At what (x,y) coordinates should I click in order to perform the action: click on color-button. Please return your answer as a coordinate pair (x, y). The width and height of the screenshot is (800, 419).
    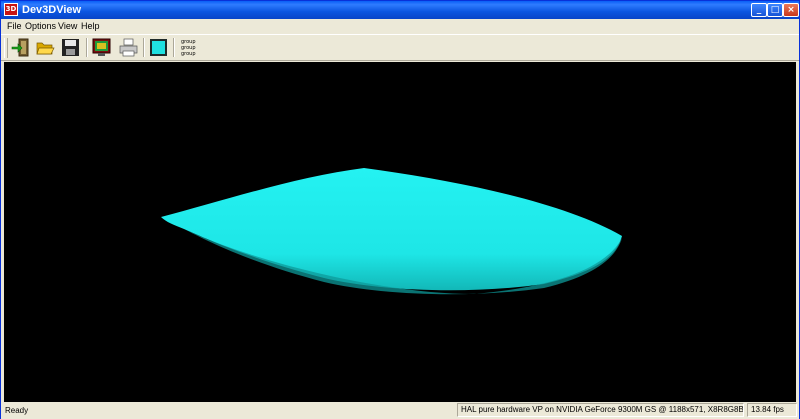
    Looking at the image, I should click on (158, 47).